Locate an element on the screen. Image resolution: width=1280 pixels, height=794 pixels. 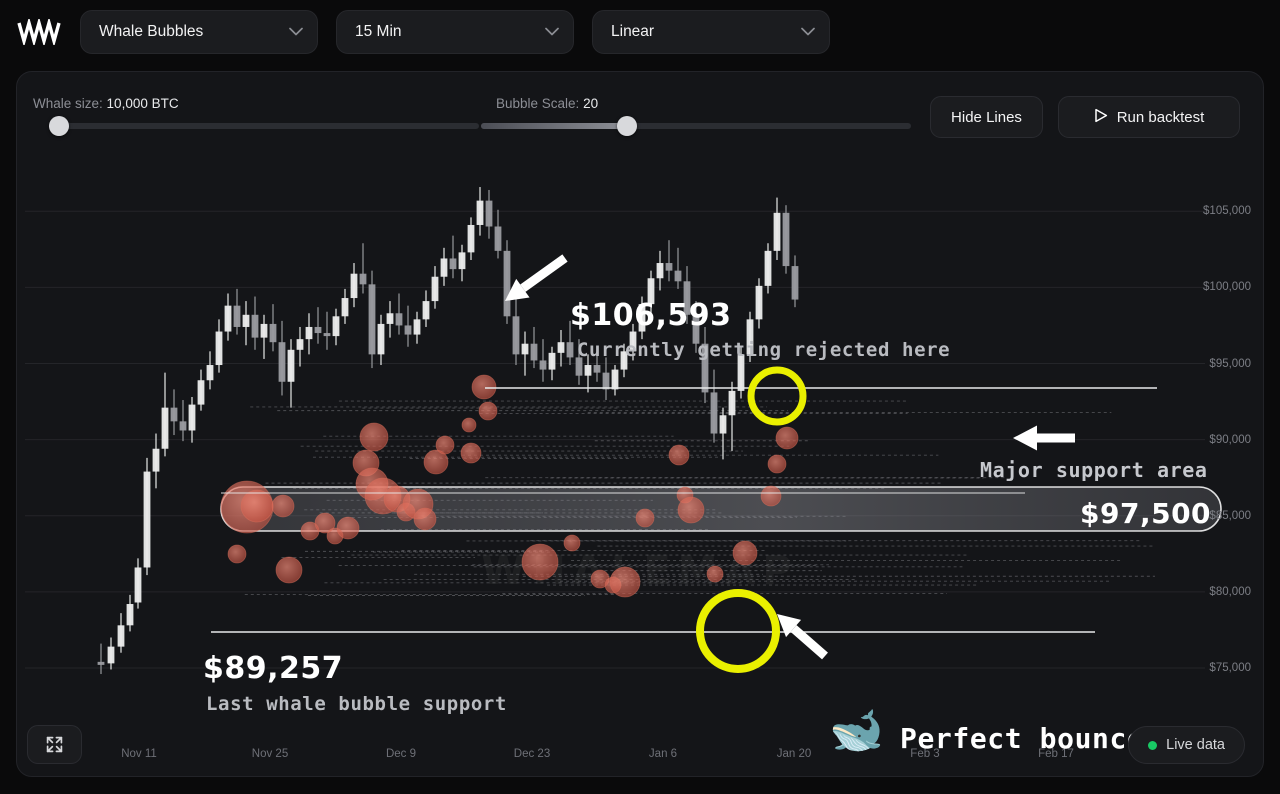
mode-select-value: Whale Bubbles is located at coordinates (151, 31).